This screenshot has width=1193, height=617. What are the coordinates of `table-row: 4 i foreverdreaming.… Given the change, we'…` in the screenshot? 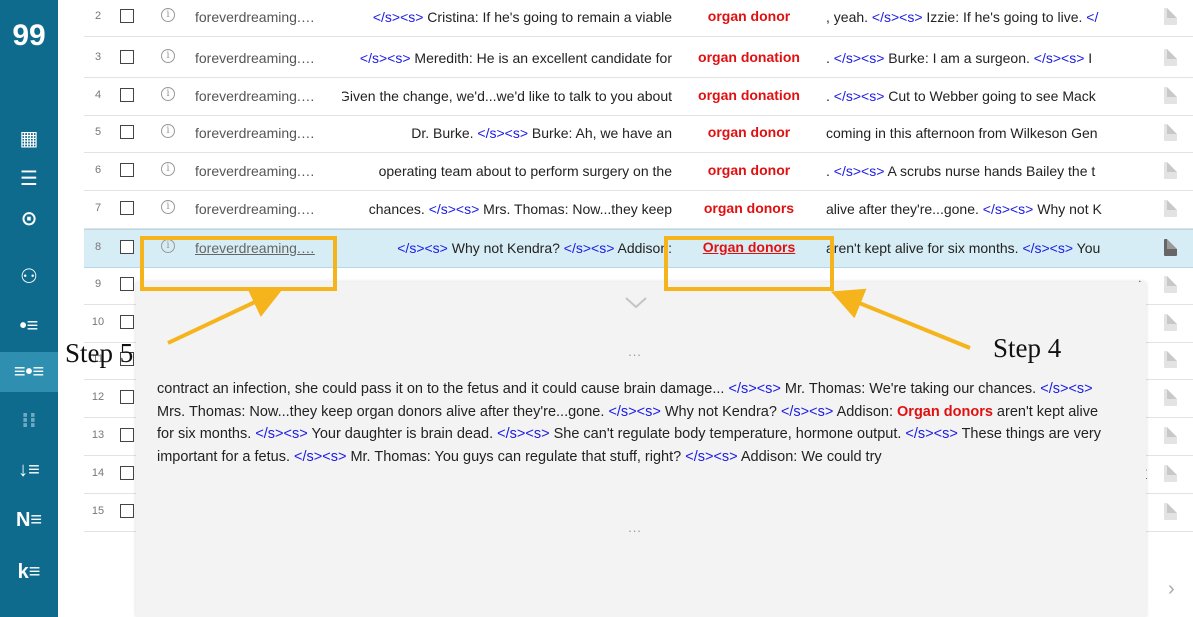 It's located at (638, 97).